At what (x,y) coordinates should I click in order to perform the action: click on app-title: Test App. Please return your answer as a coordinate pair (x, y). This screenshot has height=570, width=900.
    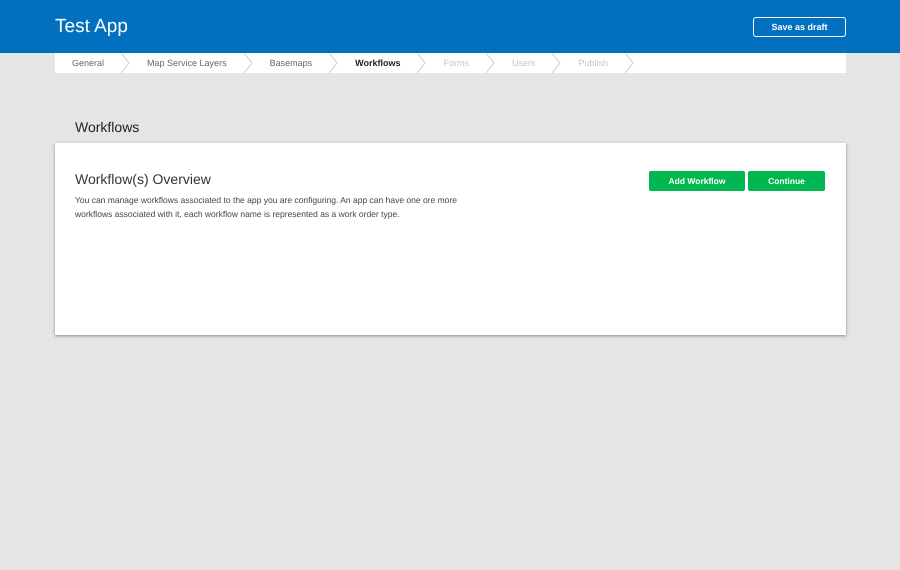
    Looking at the image, I should click on (91, 27).